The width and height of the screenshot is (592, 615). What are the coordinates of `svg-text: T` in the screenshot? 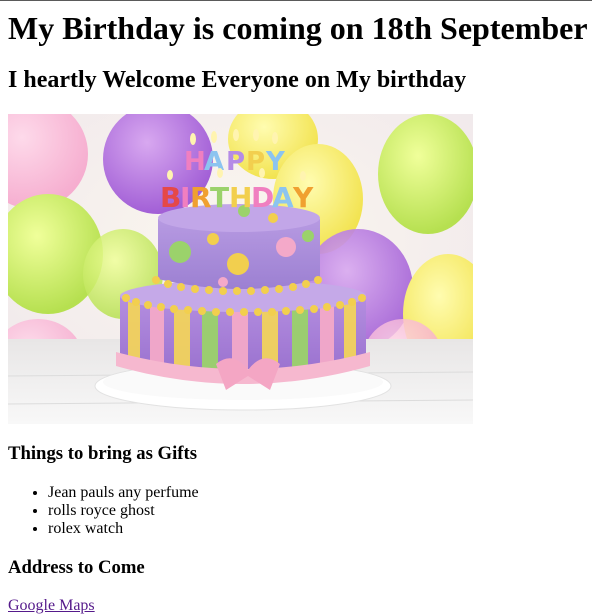 It's located at (219, 197).